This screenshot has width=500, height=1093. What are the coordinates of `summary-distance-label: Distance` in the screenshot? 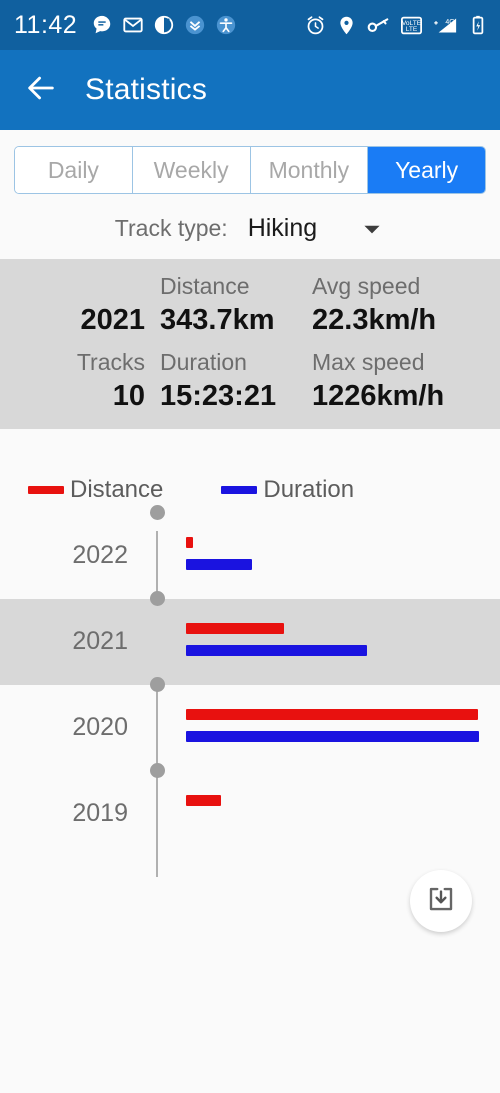 It's located at (205, 286).